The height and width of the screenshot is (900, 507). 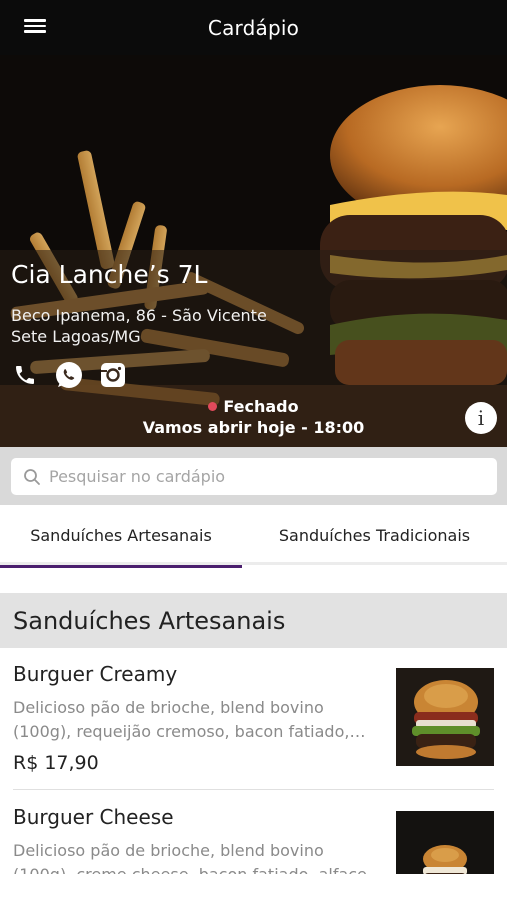 What do you see at coordinates (56, 763) in the screenshot?
I see `product-price: R$ 17,90` at bounding box center [56, 763].